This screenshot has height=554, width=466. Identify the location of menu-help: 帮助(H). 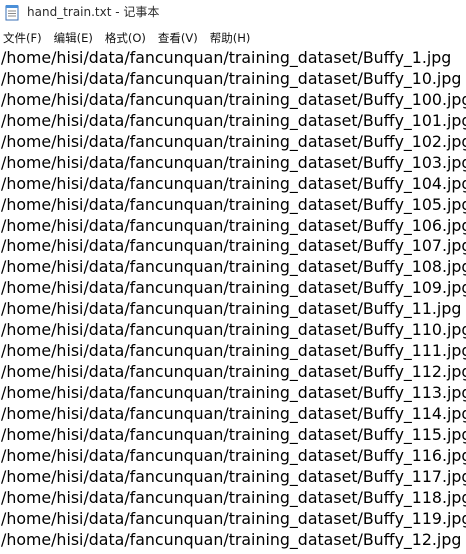
(230, 38).